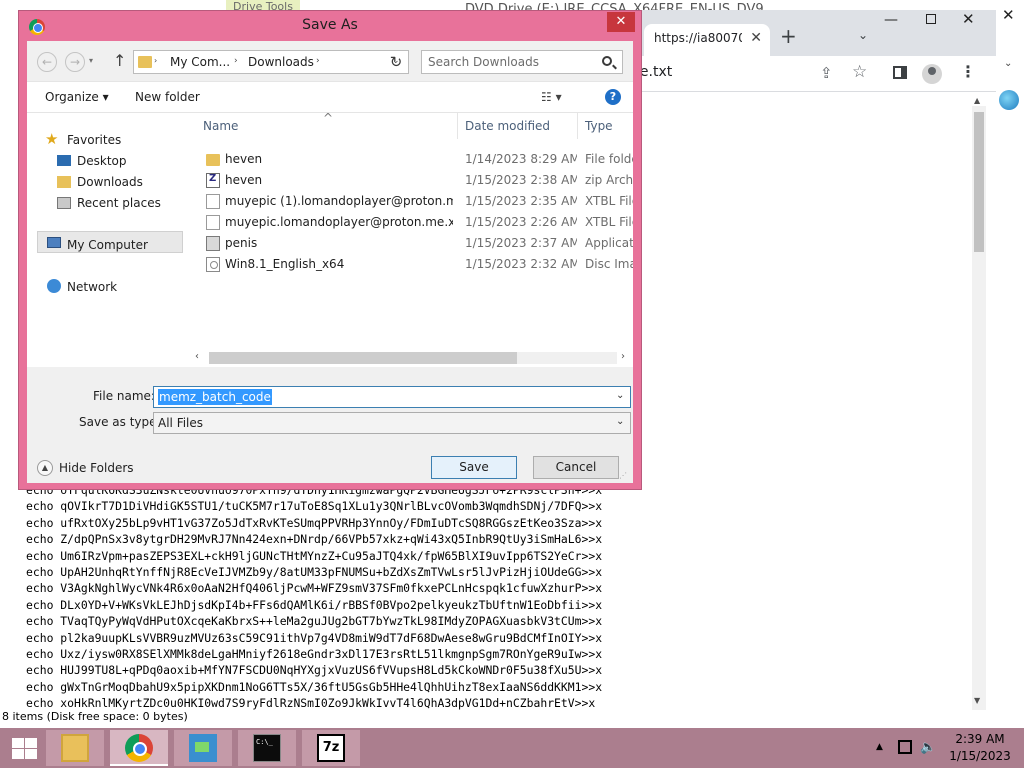  Describe the element at coordinates (215, 397) in the screenshot. I see `file-name-selected-text: memz_batch_code` at that location.